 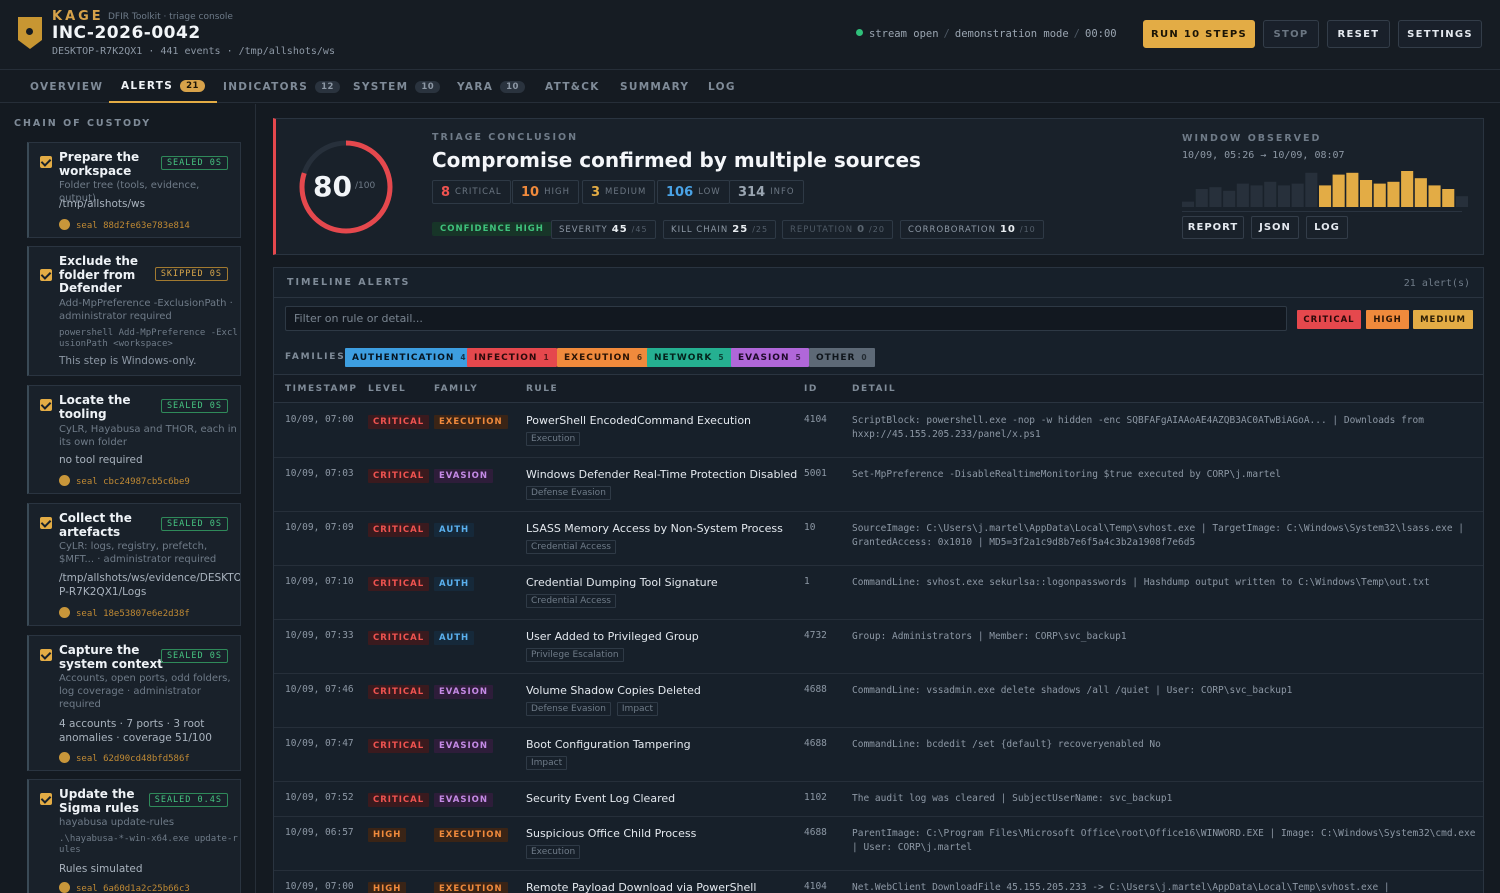 What do you see at coordinates (64, 480) in the screenshot?
I see `seal-icon` at bounding box center [64, 480].